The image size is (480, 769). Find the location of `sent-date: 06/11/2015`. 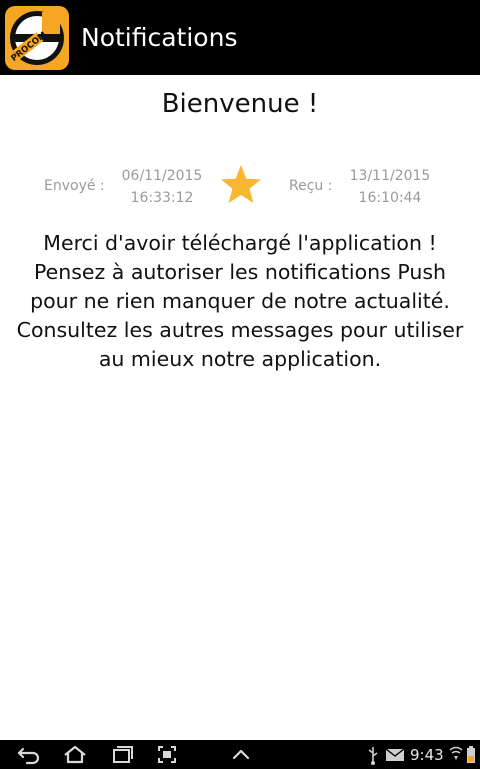

sent-date: 06/11/2015 is located at coordinates (162, 176).